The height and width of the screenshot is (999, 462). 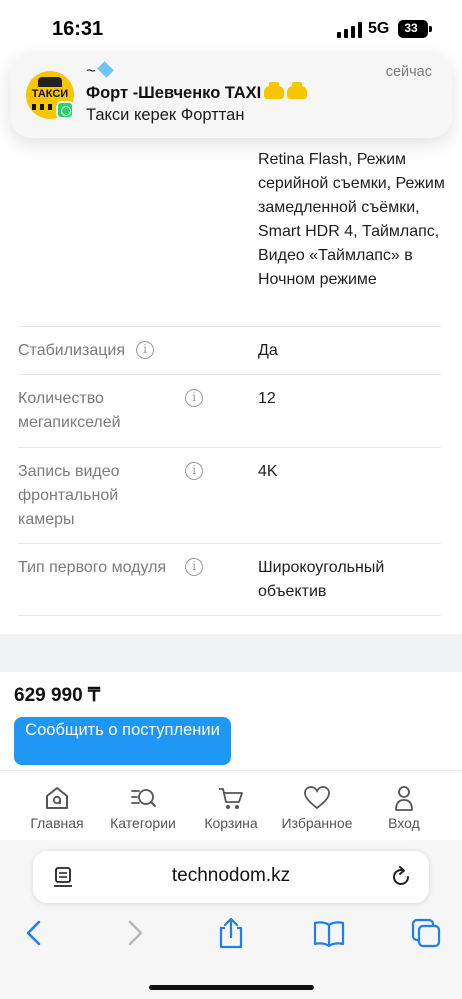 What do you see at coordinates (404, 798) in the screenshot?
I see `user-icon` at bounding box center [404, 798].